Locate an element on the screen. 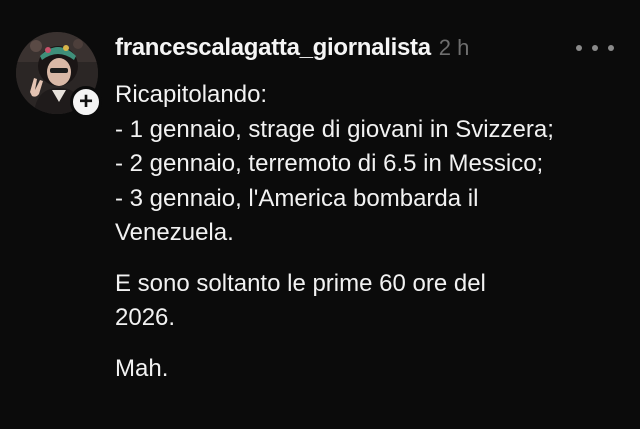 The height and width of the screenshot is (429, 640). post-timestamp: 2 h is located at coordinates (454, 47).